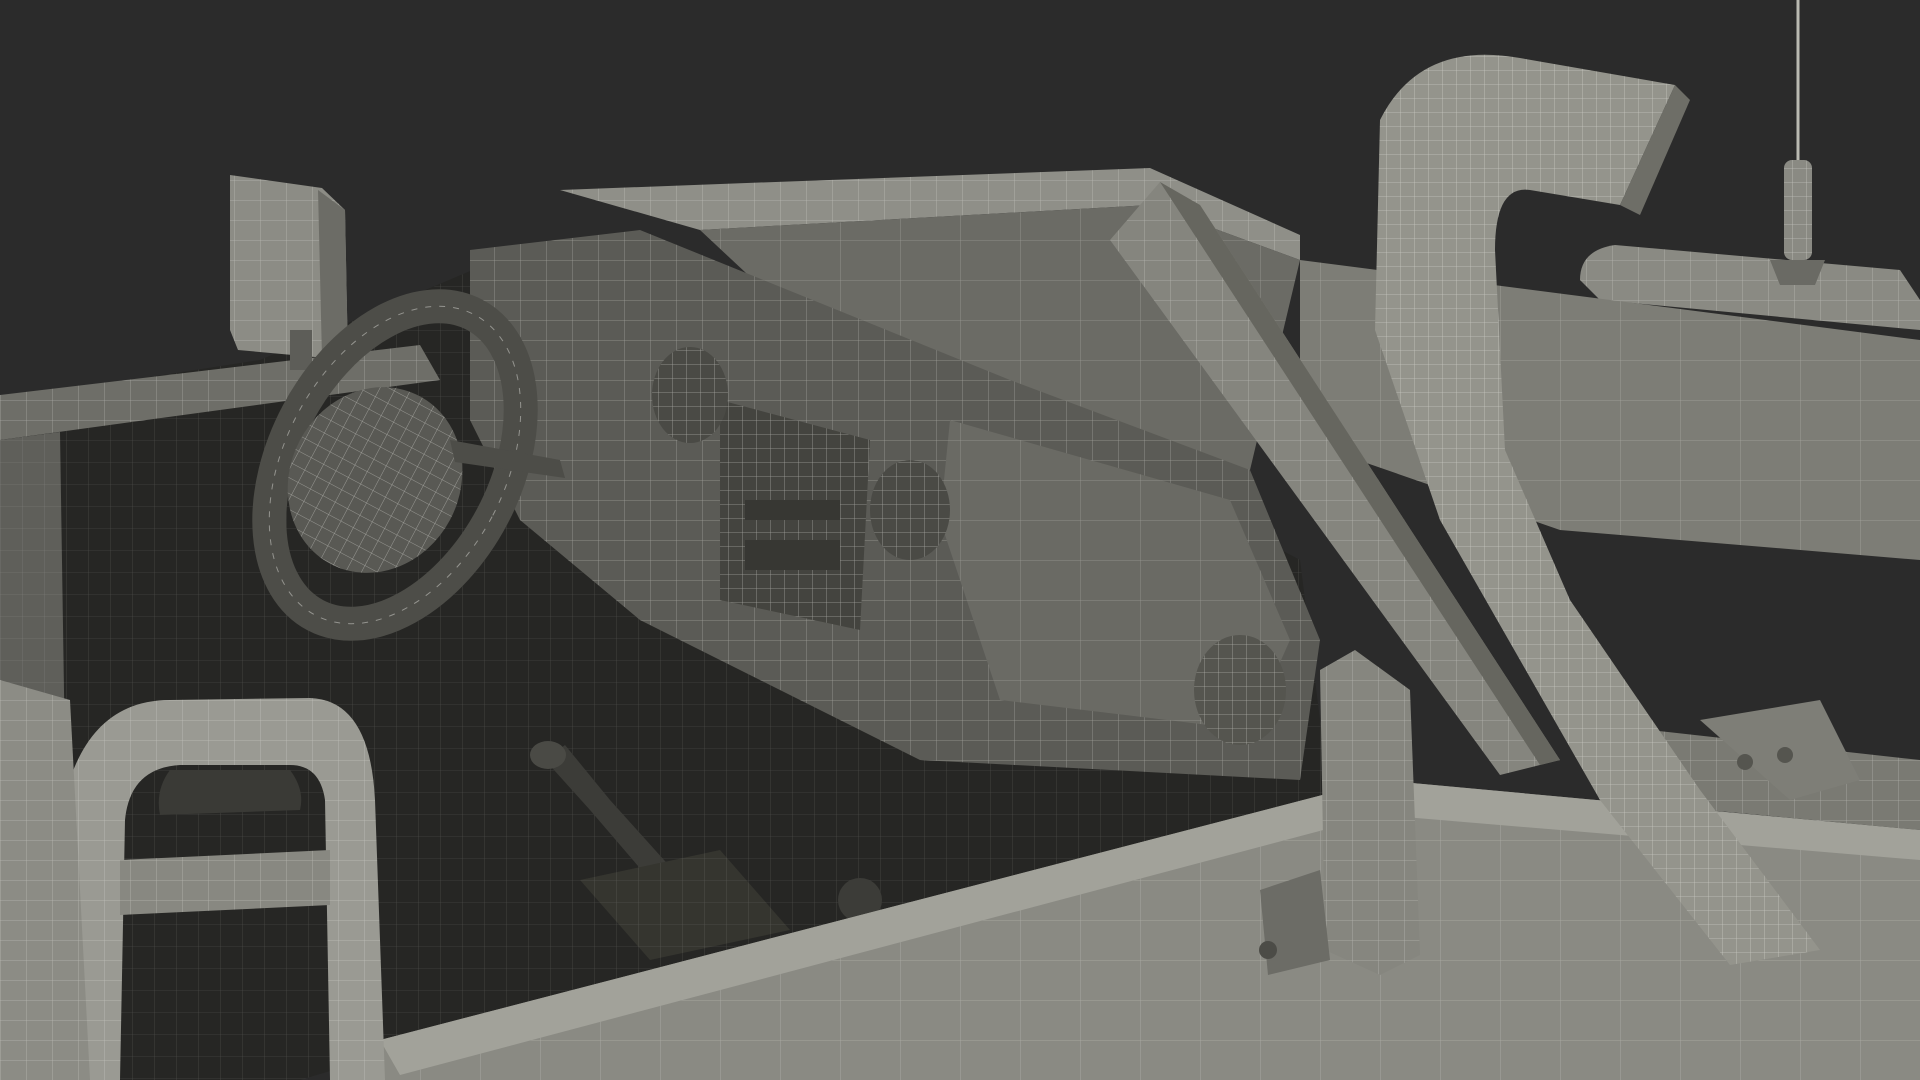 The image size is (1920, 1080). Describe the element at coordinates (289, 272) in the screenshot. I see `side-mirror-left` at that location.